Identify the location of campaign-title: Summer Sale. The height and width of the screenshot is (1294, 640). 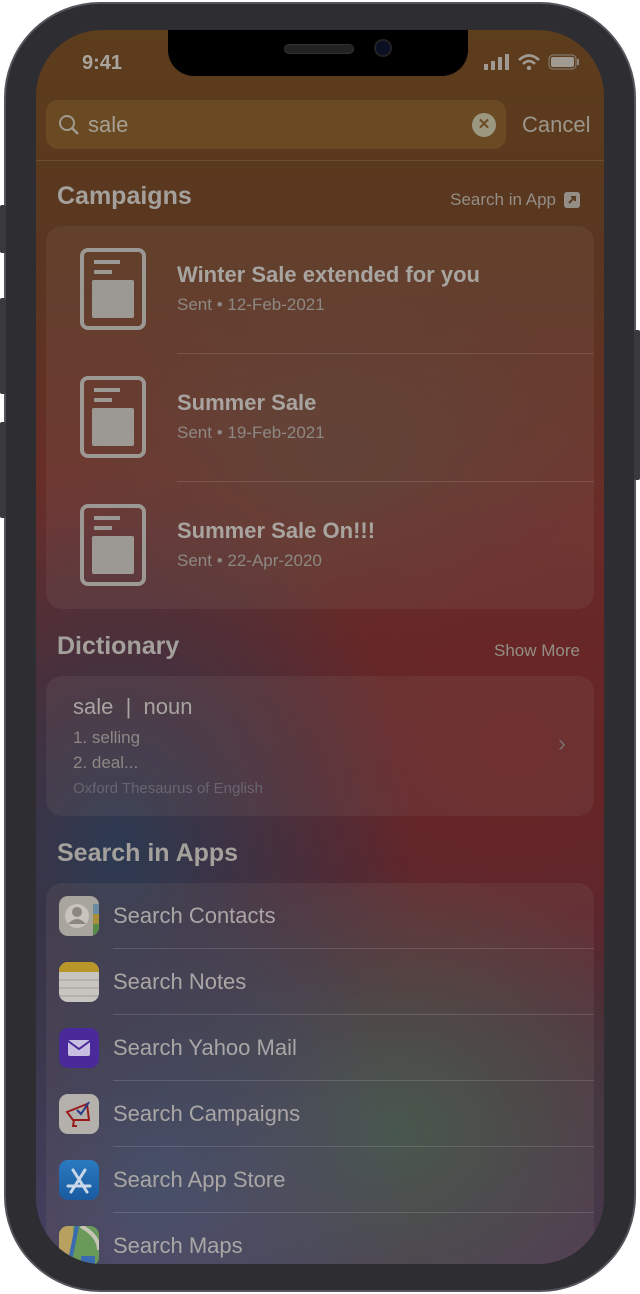
(247, 402).